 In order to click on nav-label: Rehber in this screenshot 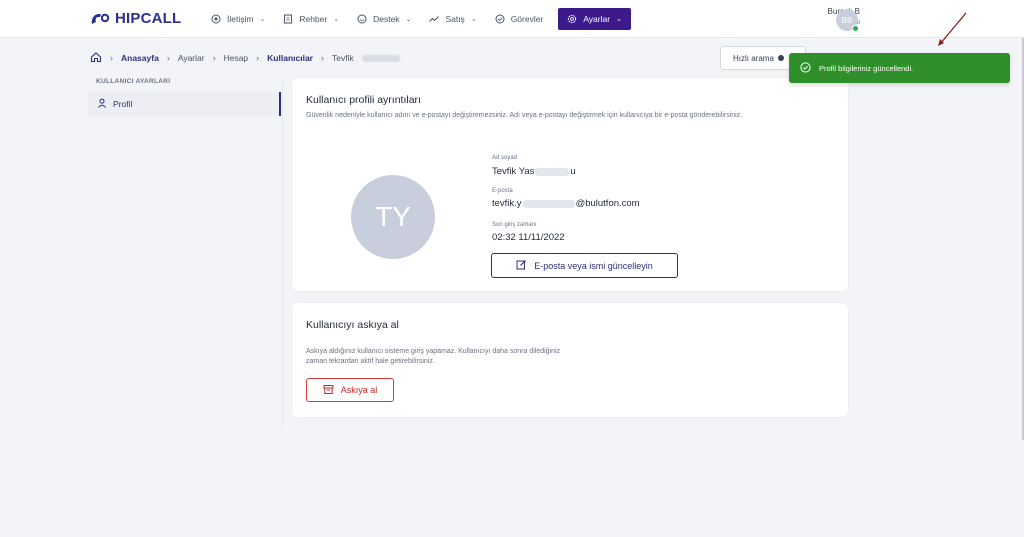, I will do `click(313, 19)`.